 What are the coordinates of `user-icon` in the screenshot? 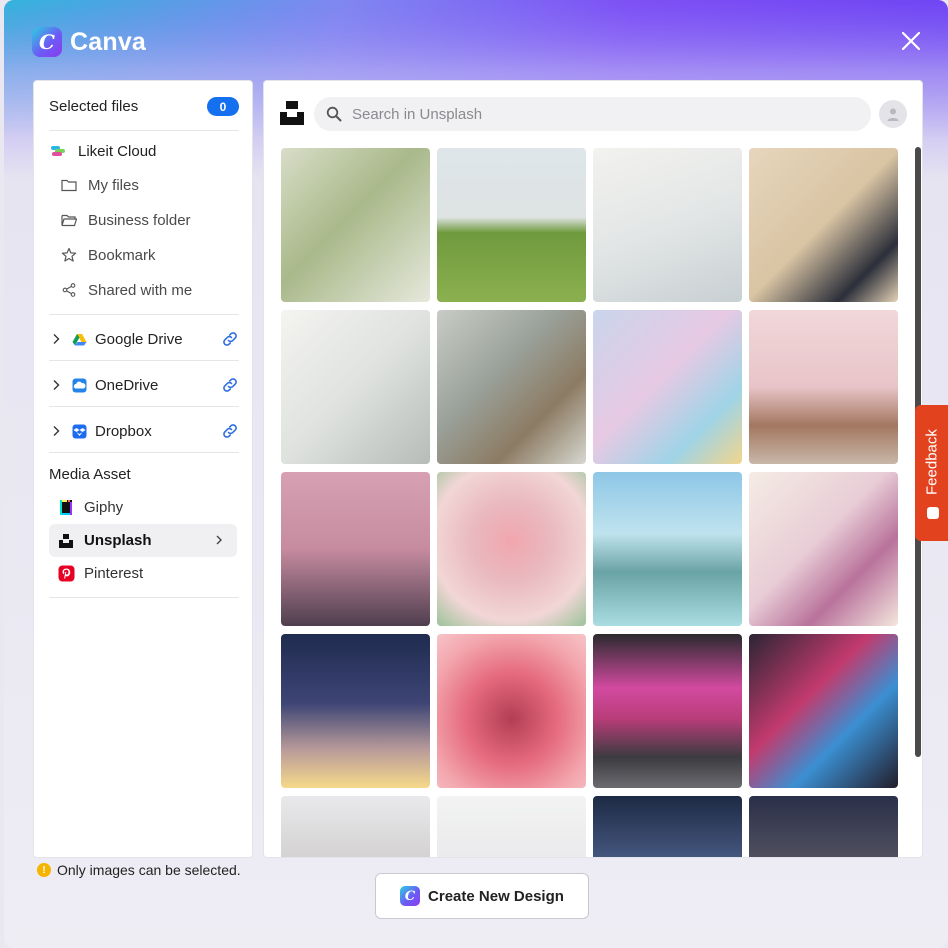 It's located at (893, 114).